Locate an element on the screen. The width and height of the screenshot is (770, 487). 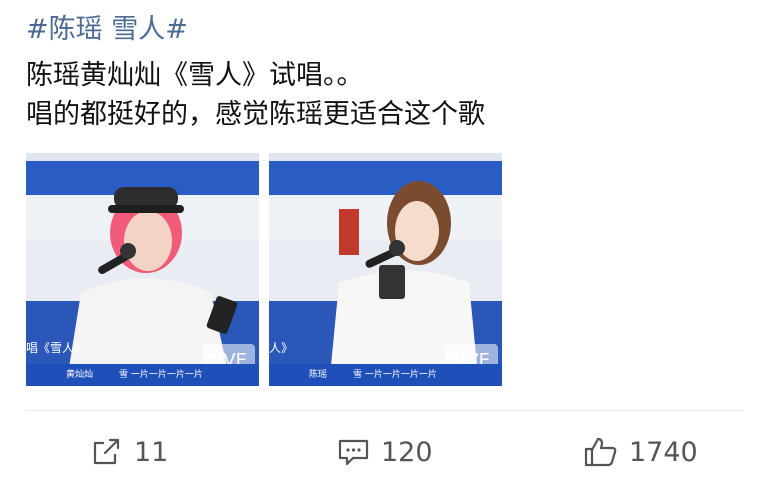
topic-hashtag: #陈瑶 雪人# is located at coordinates (107, 30).